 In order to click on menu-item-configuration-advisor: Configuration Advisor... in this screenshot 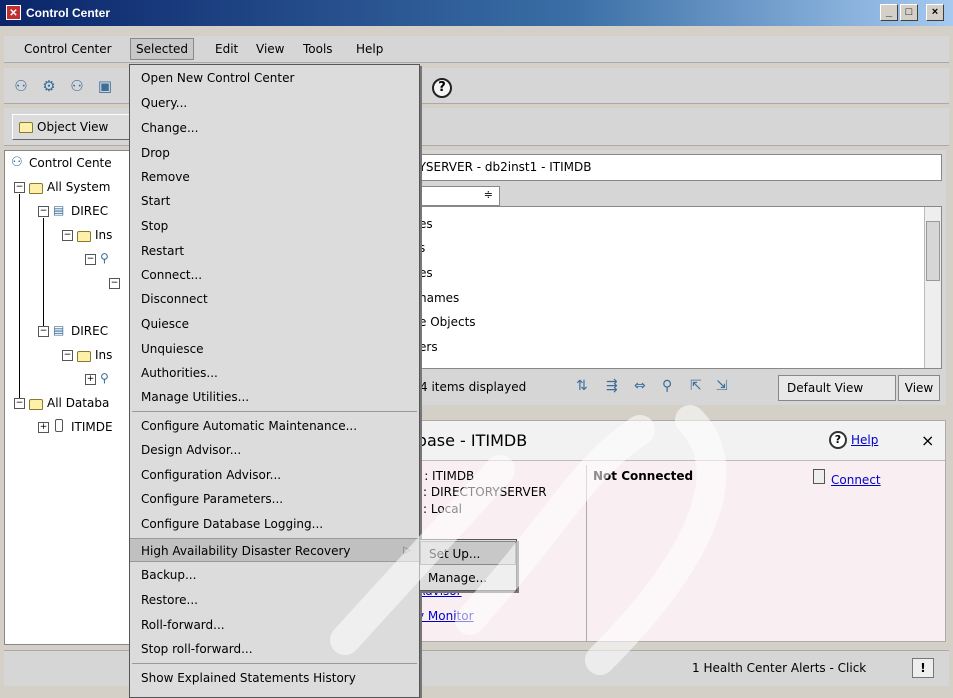, I will do `click(274, 475)`.